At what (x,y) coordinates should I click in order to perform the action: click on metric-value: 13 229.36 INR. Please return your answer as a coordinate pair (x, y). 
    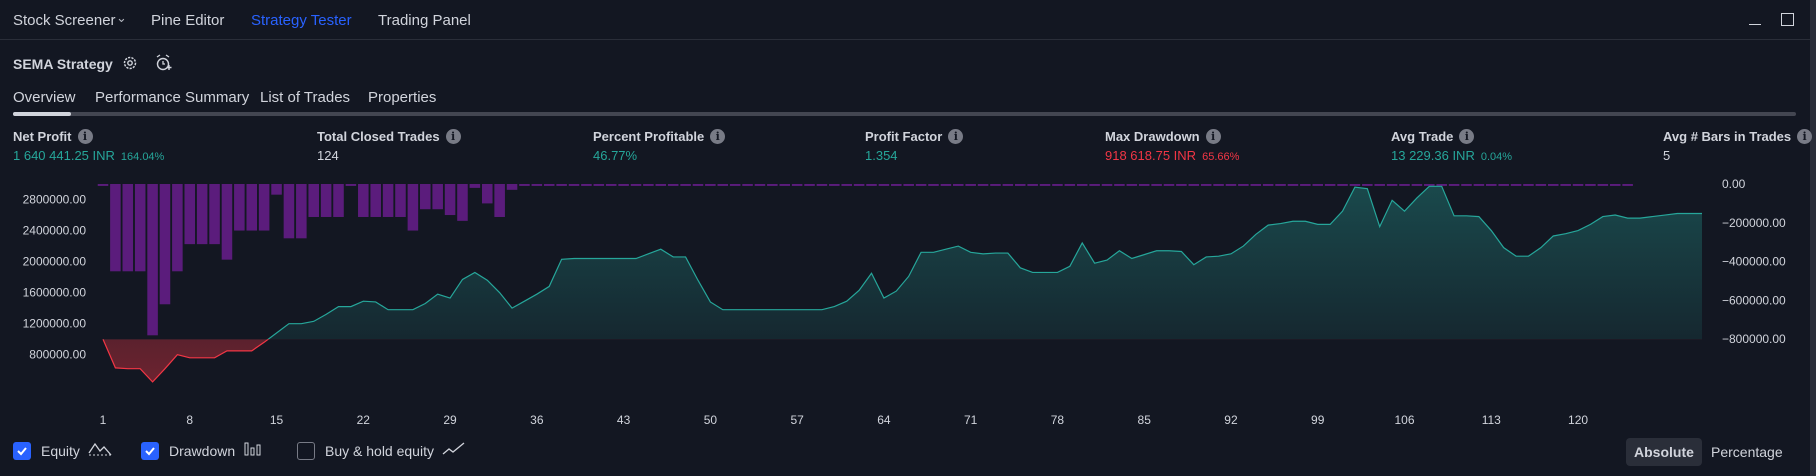
    Looking at the image, I should click on (1433, 155).